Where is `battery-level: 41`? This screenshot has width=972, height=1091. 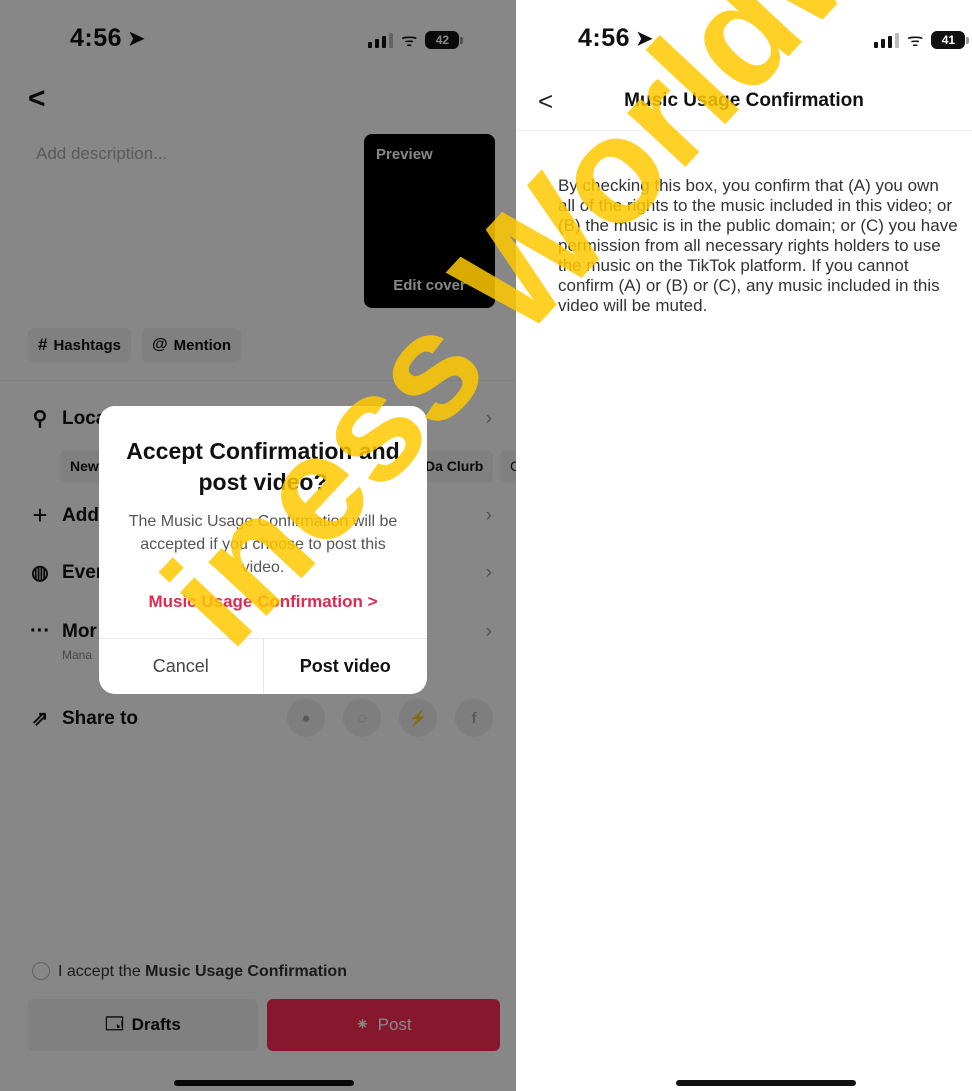
battery-level: 41 is located at coordinates (948, 40).